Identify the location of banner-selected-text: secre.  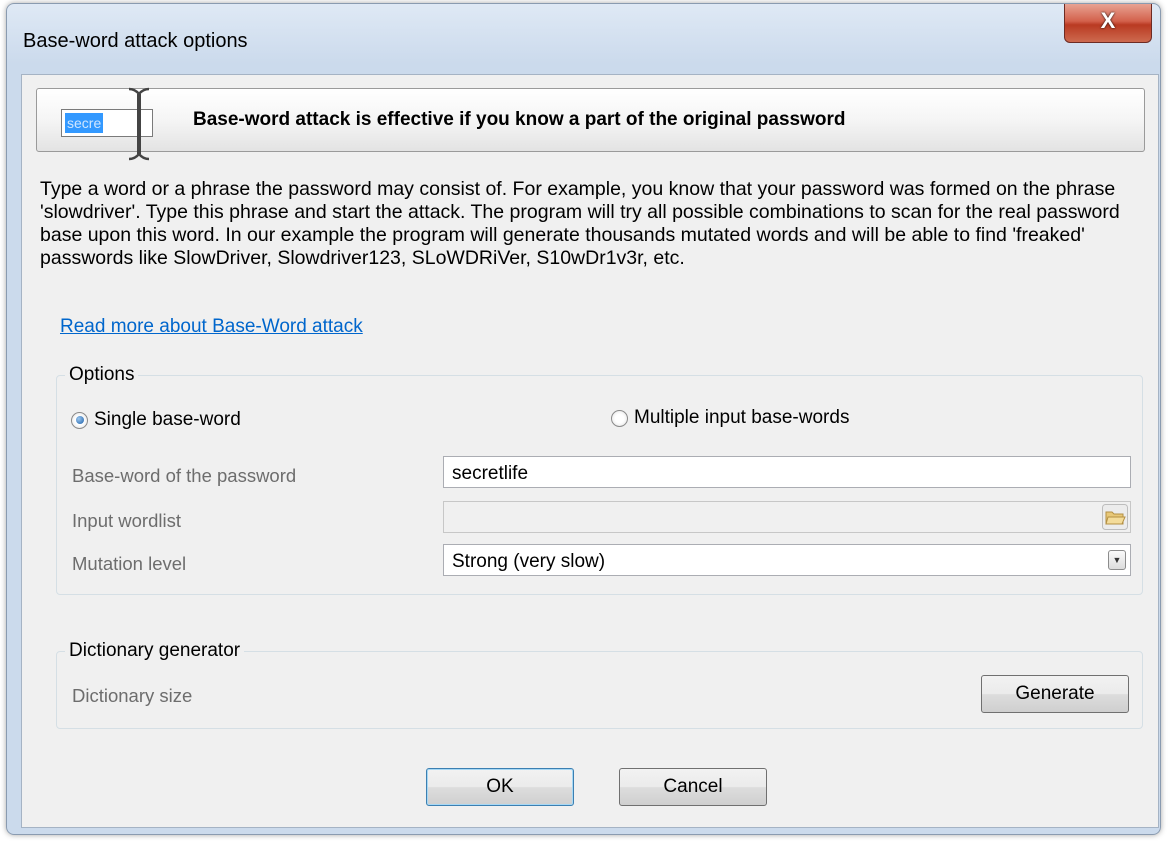
(84, 123).